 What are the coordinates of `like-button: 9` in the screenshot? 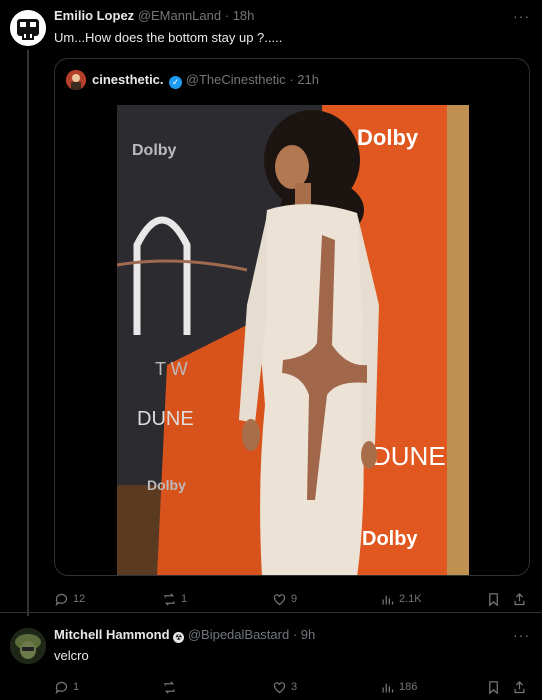 It's located at (284, 599).